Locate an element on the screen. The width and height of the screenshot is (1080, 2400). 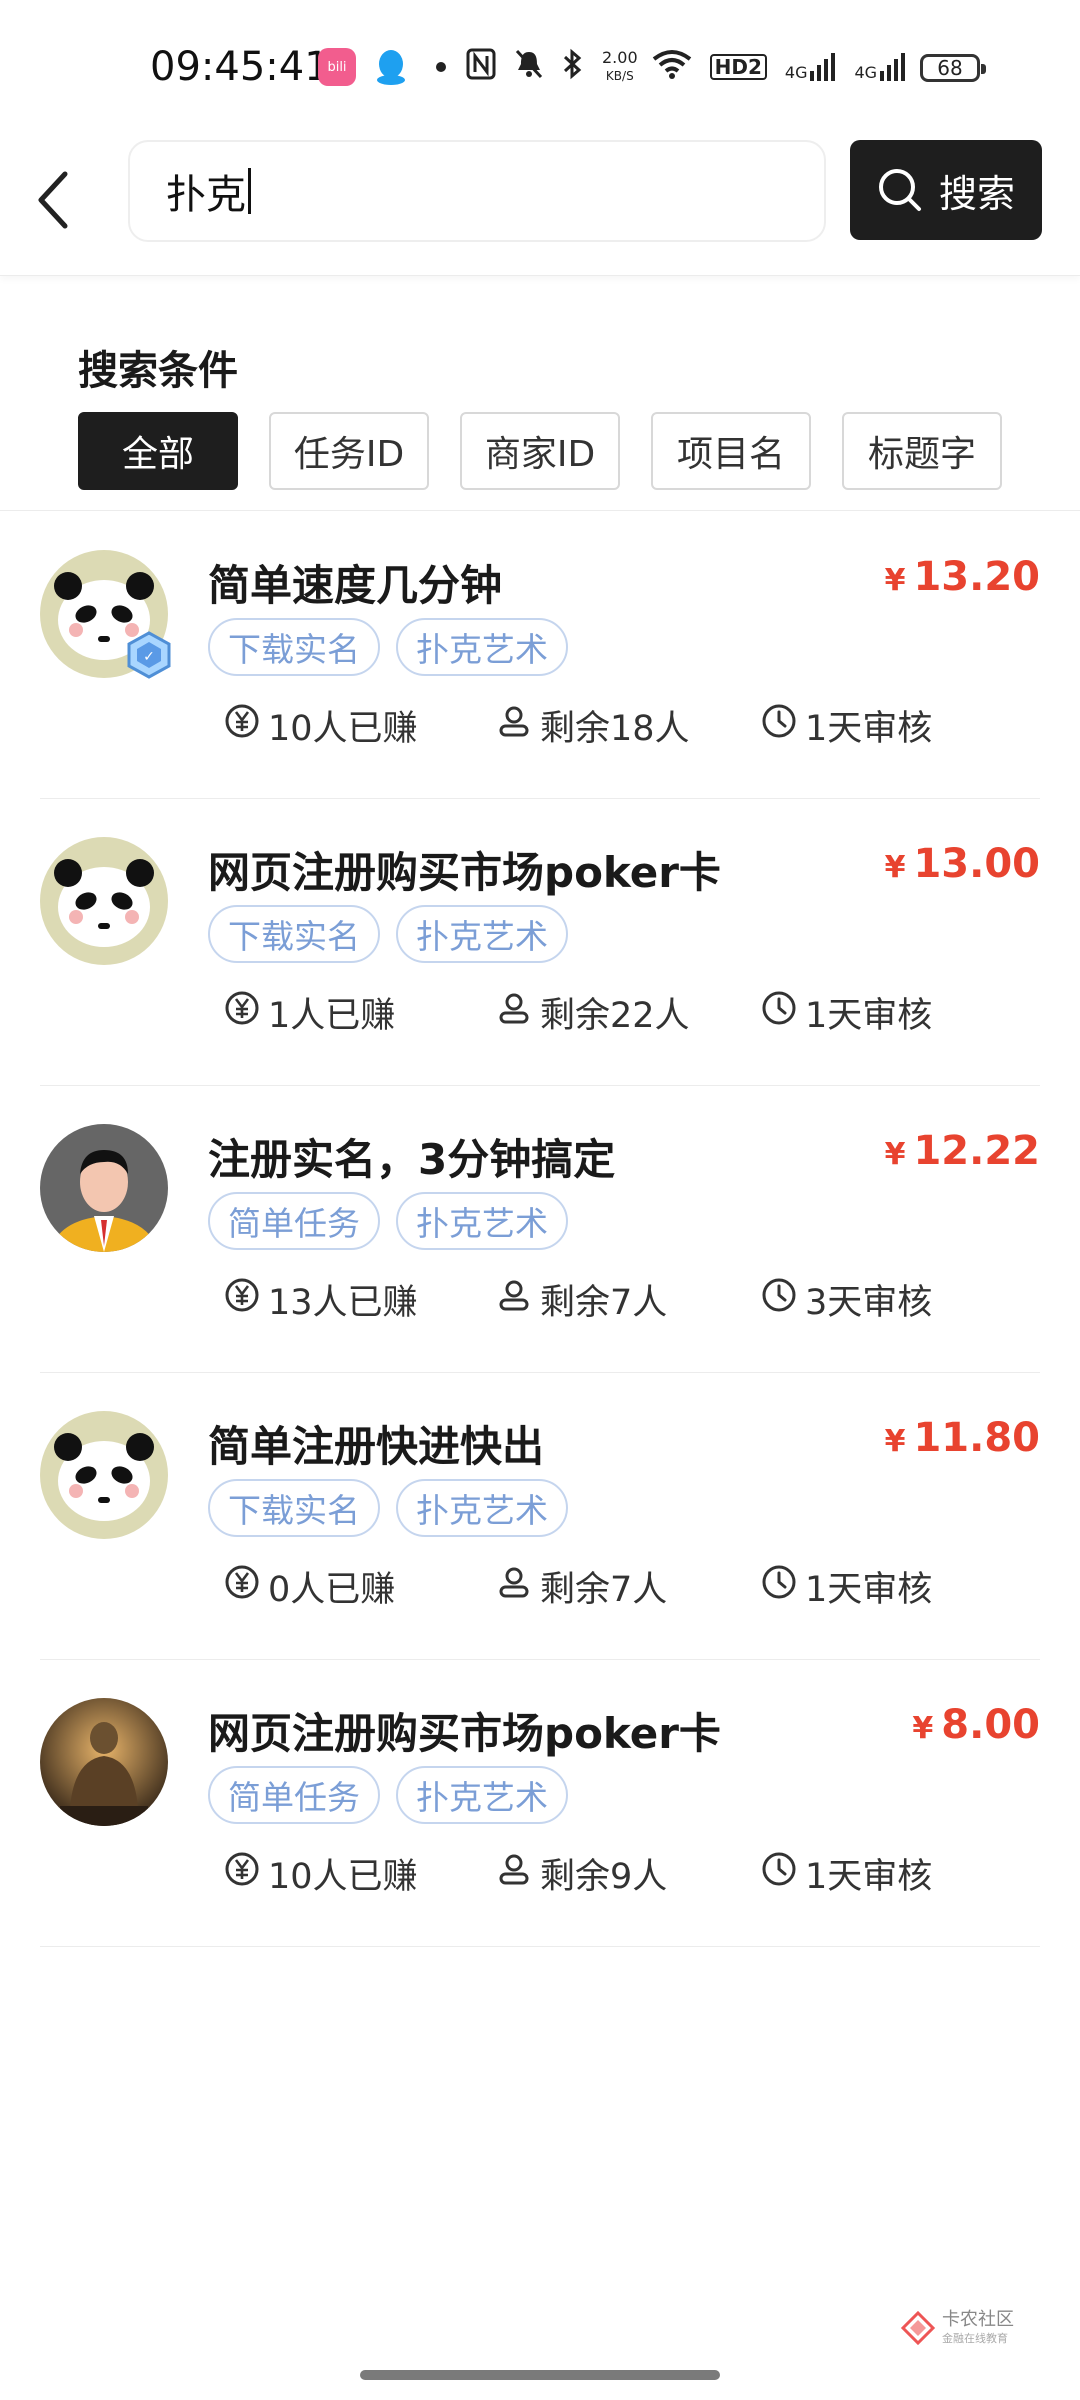
task-stats: 13人已赚 剩余7人 3天审核 is located at coordinates (566, 1302).